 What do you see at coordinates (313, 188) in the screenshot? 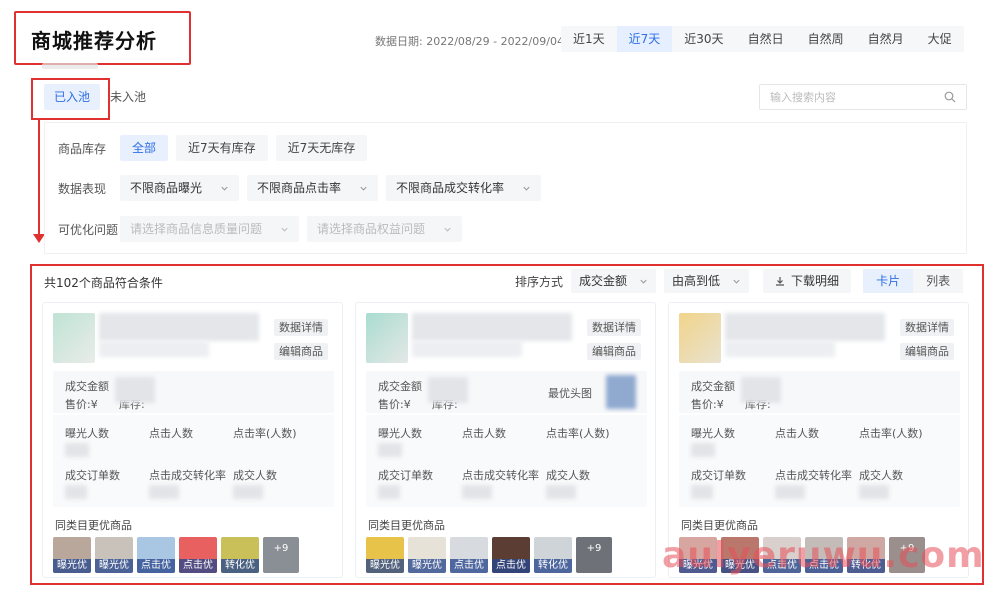
I see `ctr-select: 不限商品点击率` at bounding box center [313, 188].